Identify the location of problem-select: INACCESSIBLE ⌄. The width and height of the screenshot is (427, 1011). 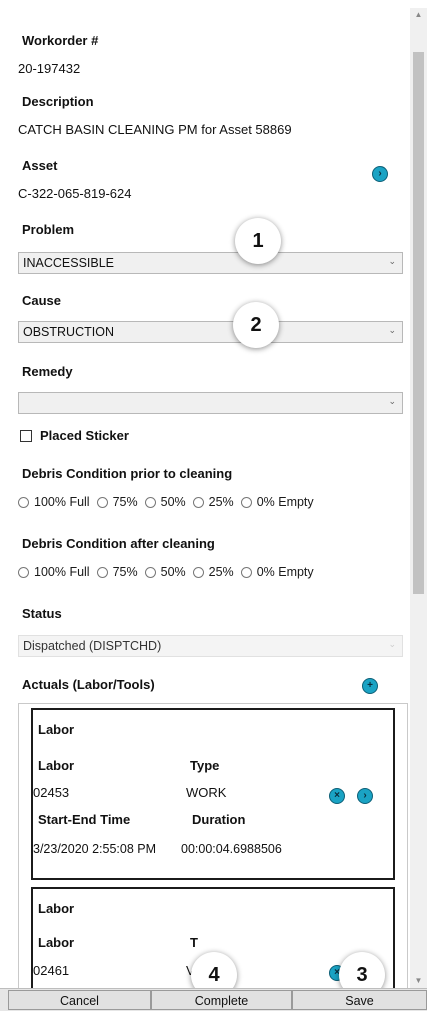
(210, 263).